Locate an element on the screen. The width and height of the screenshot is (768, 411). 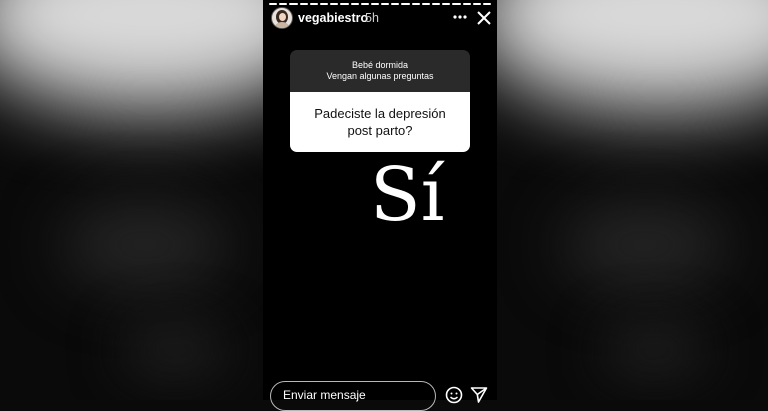
answer-text: Sí is located at coordinates (407, 195).